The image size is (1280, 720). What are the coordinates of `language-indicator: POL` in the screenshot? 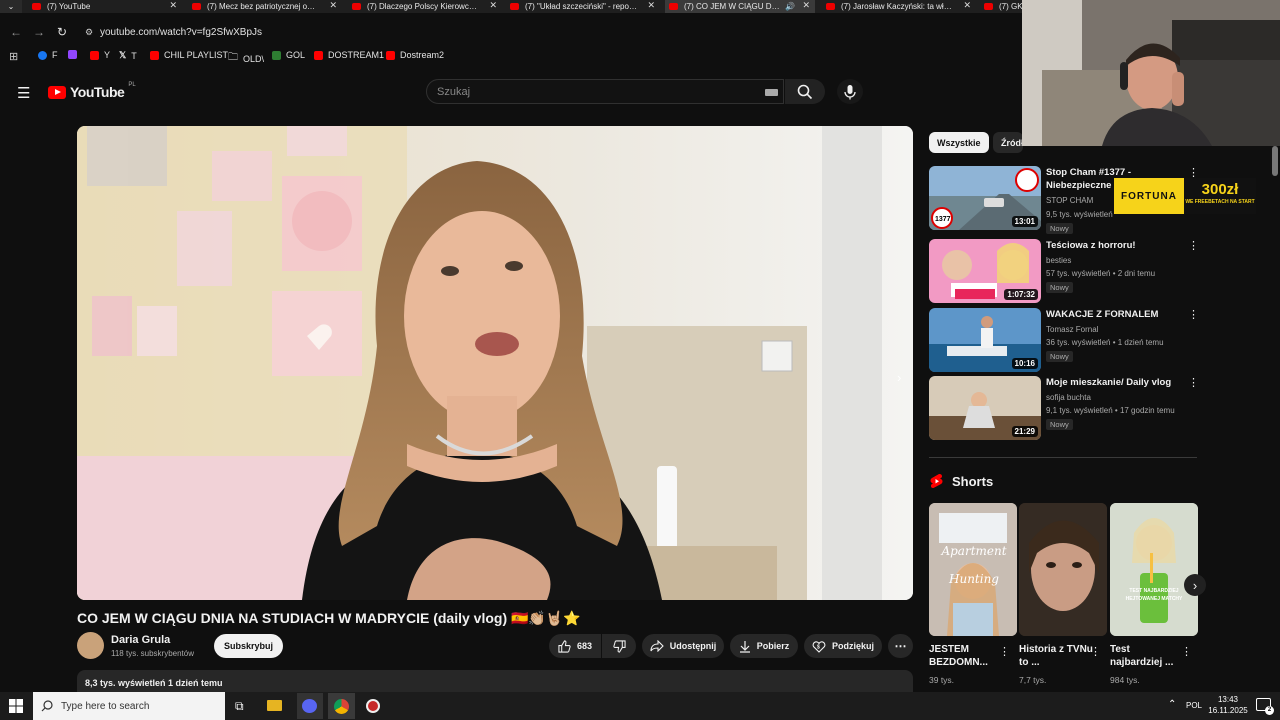 It's located at (1194, 705).